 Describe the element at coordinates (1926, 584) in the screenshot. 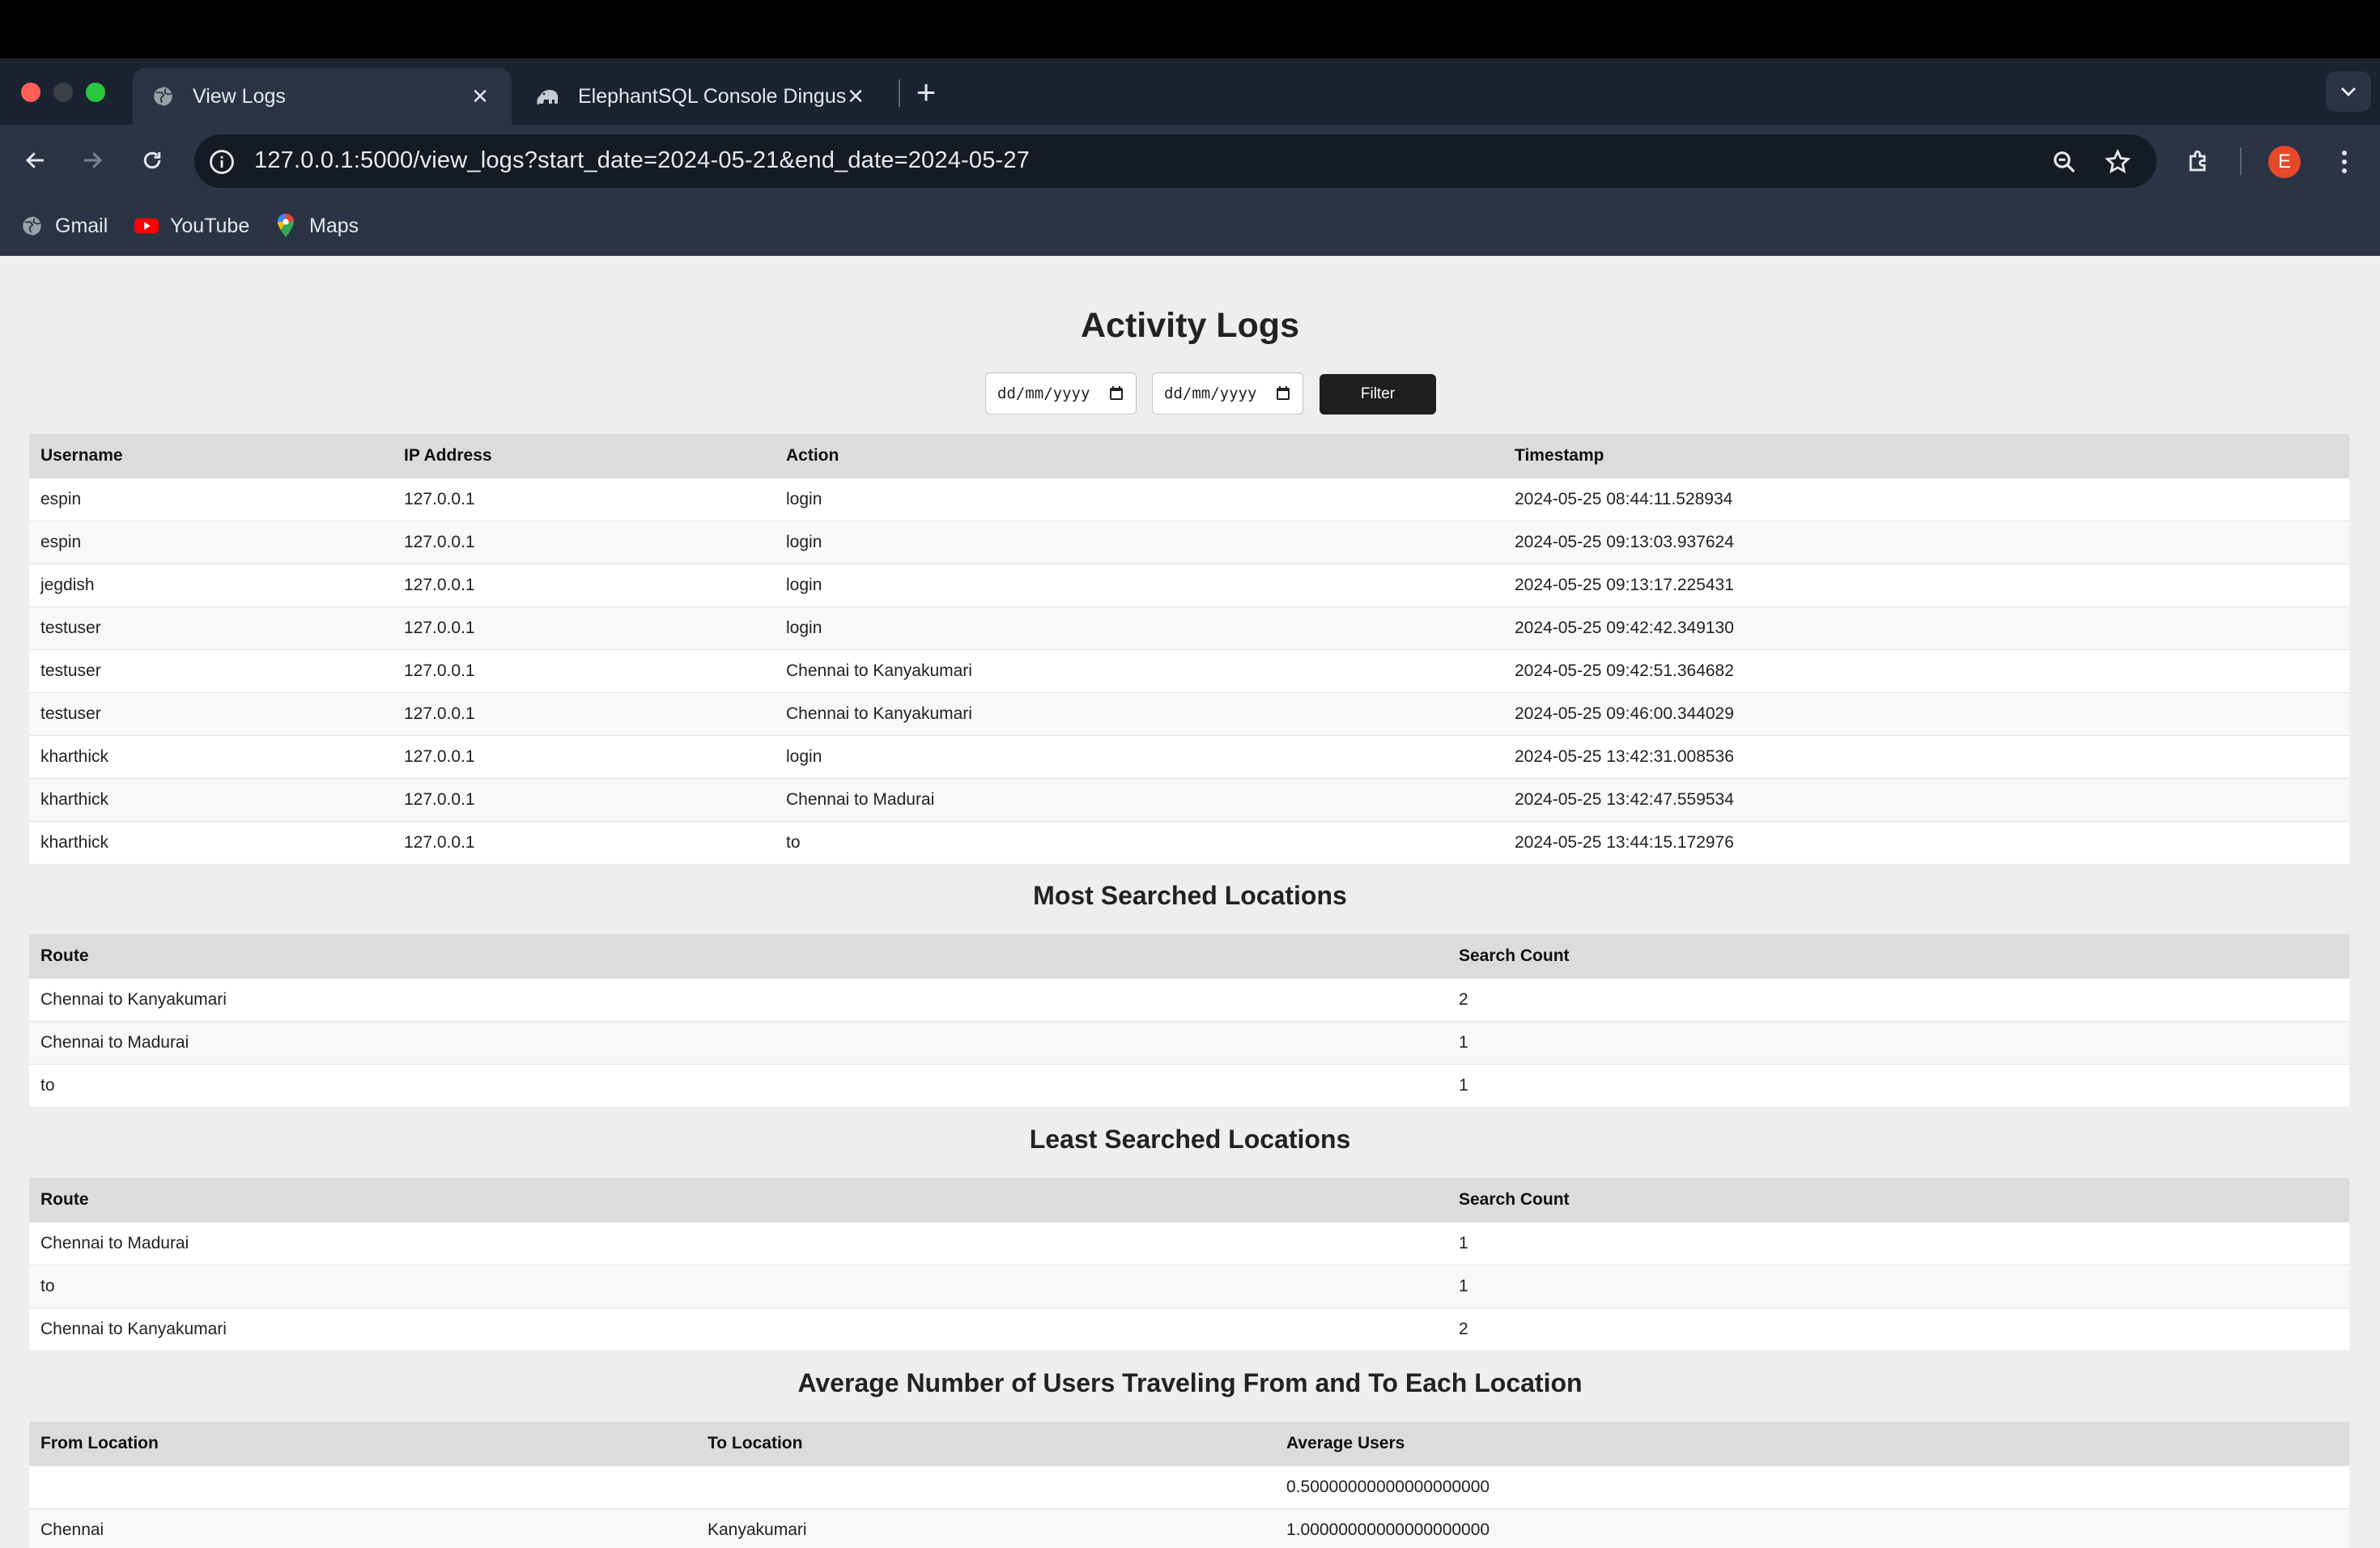

I see `table-cell: 2024-05-25 09:13:17.225431` at that location.